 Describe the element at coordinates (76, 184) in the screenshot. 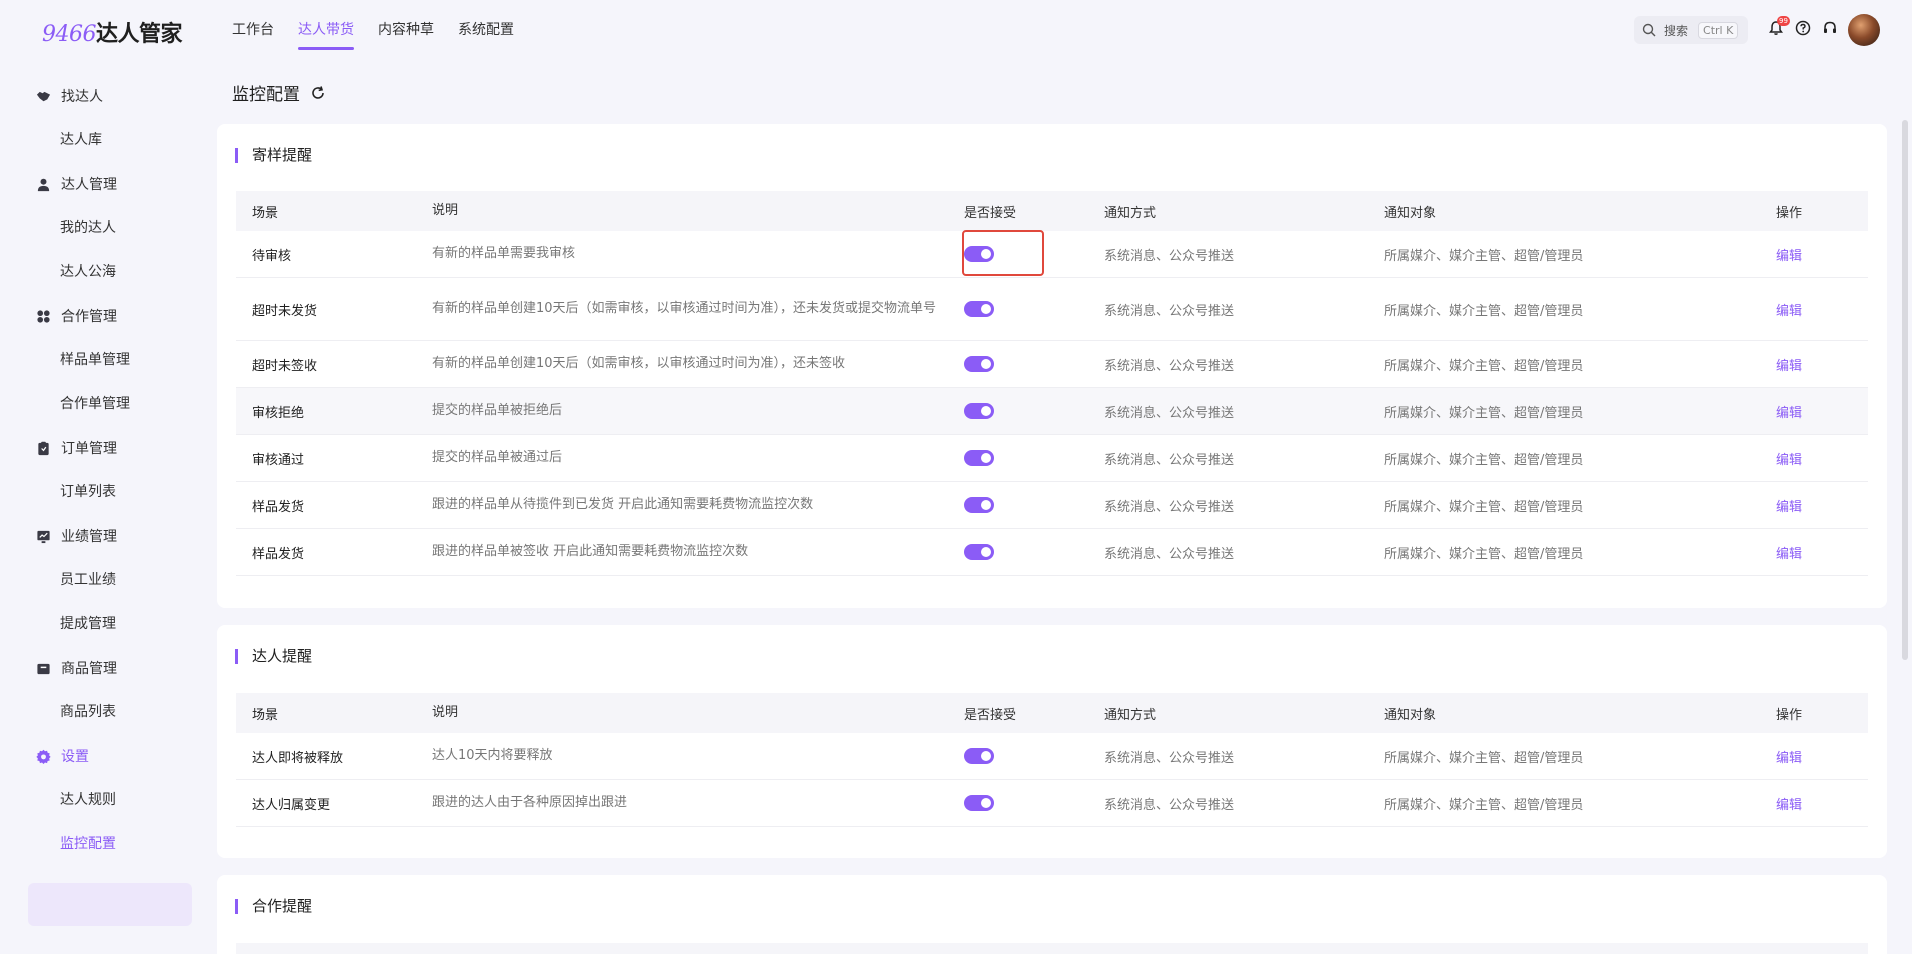

I see `sidebar-group-influencer-mgmt: 达人管理` at that location.